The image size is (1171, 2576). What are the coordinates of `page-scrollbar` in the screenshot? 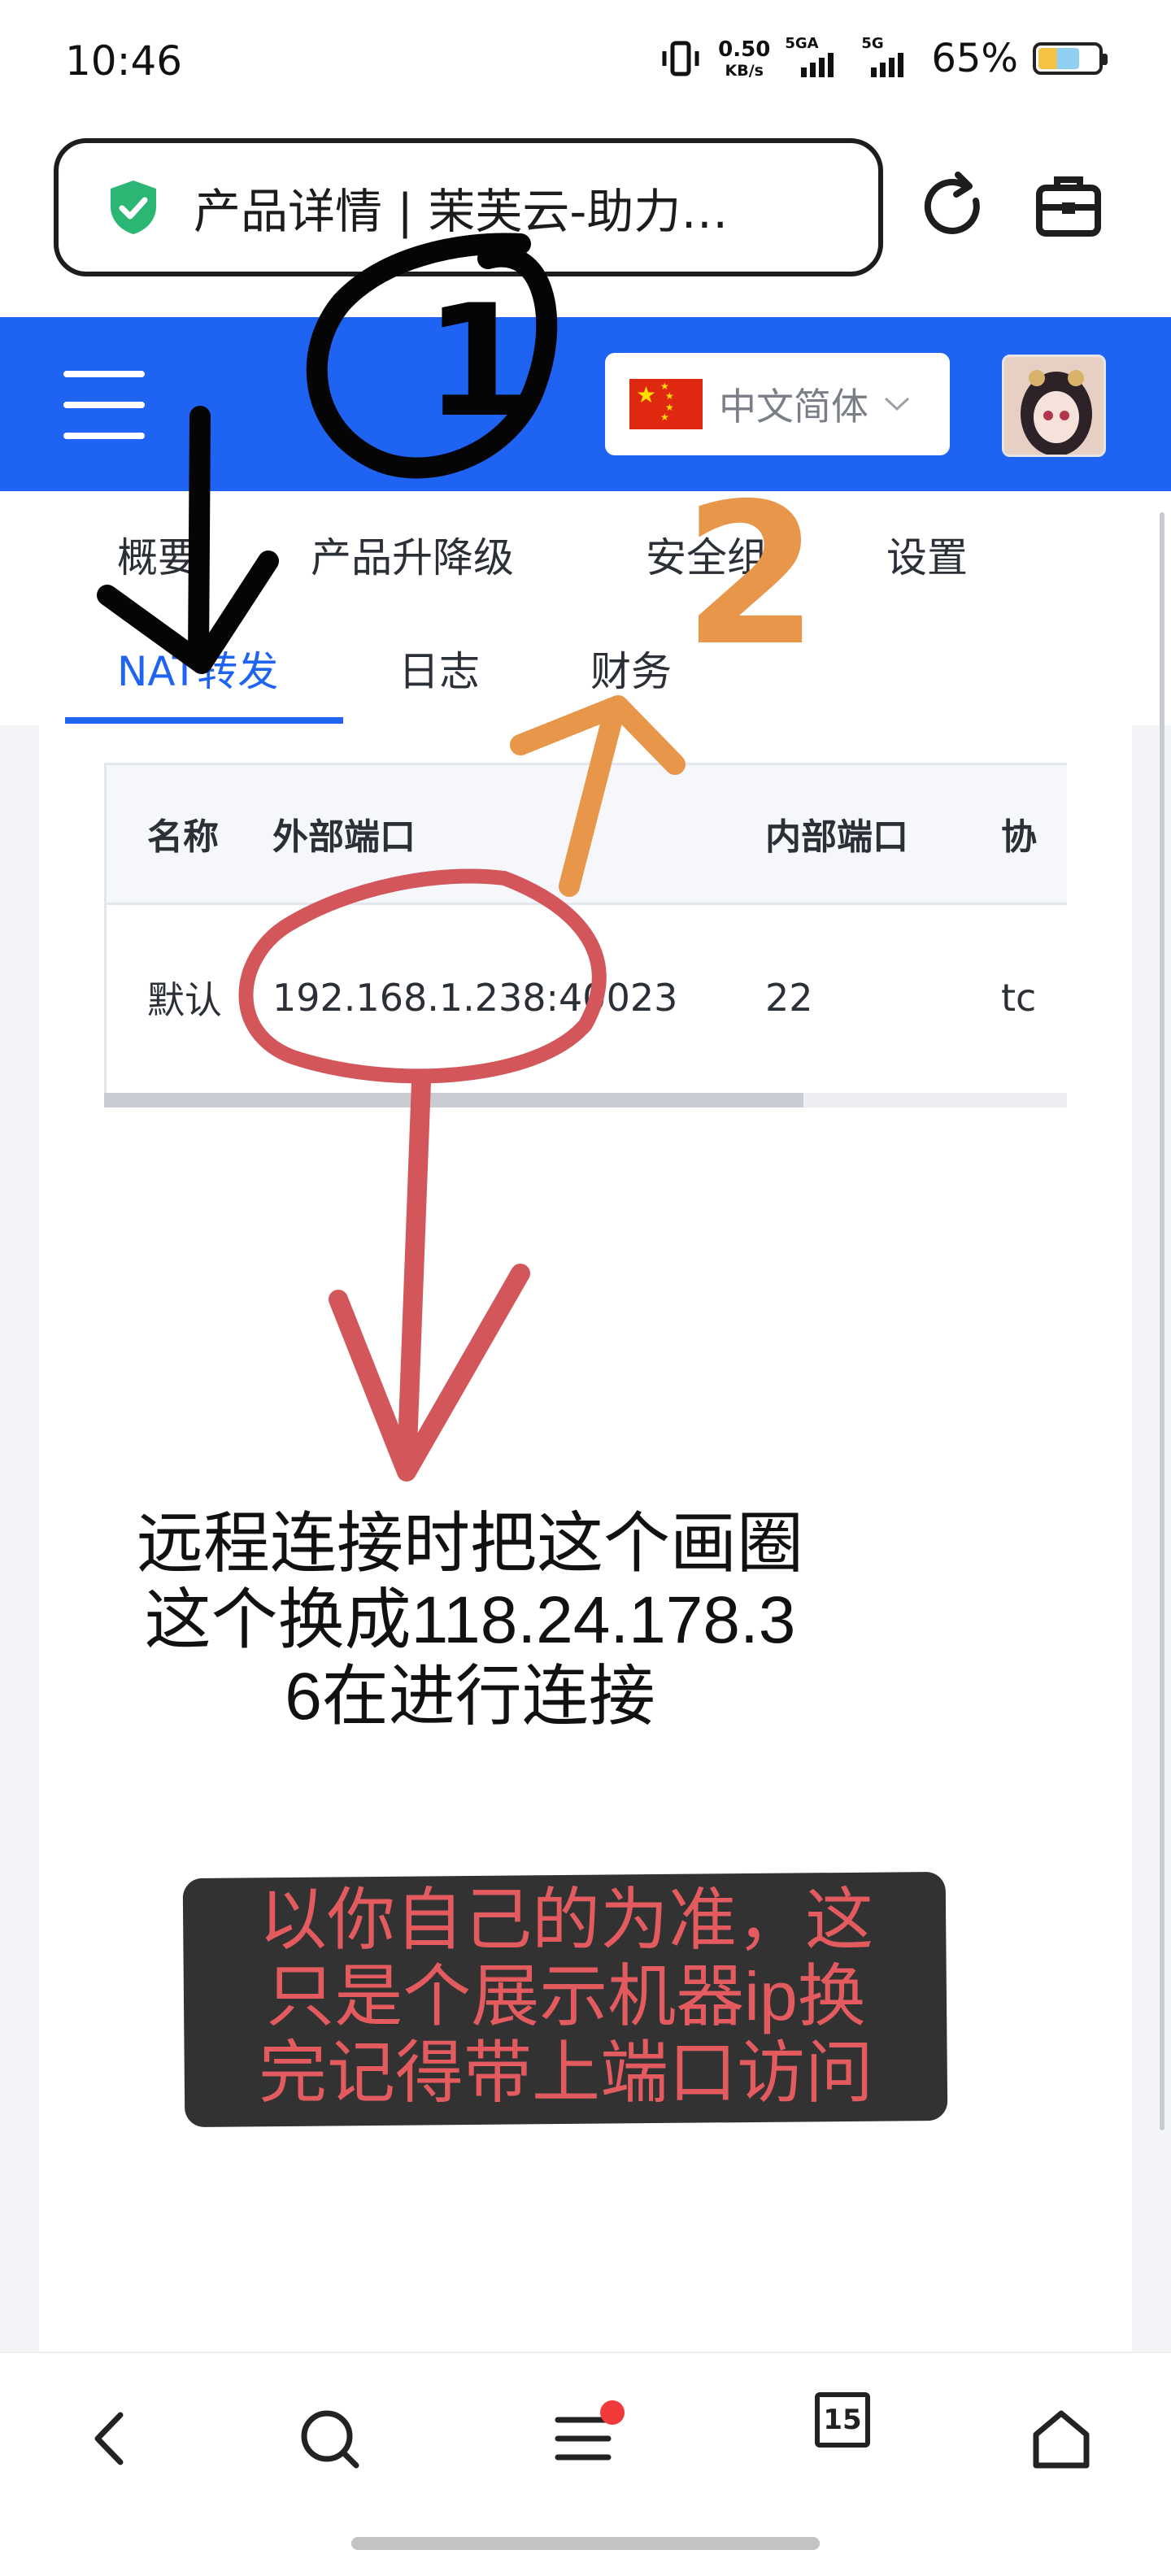 It's located at (1162, 1321).